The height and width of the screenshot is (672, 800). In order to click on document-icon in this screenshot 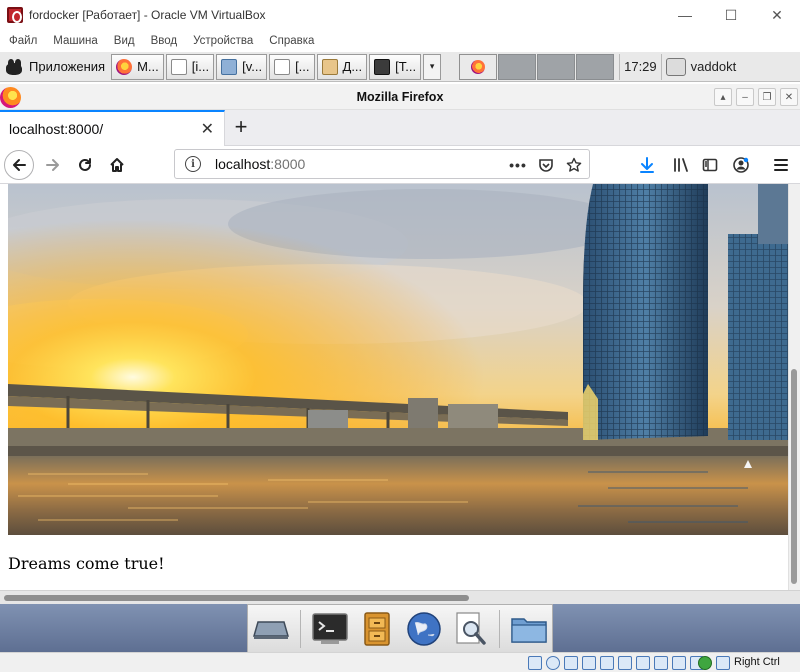, I will do `click(282, 66)`.